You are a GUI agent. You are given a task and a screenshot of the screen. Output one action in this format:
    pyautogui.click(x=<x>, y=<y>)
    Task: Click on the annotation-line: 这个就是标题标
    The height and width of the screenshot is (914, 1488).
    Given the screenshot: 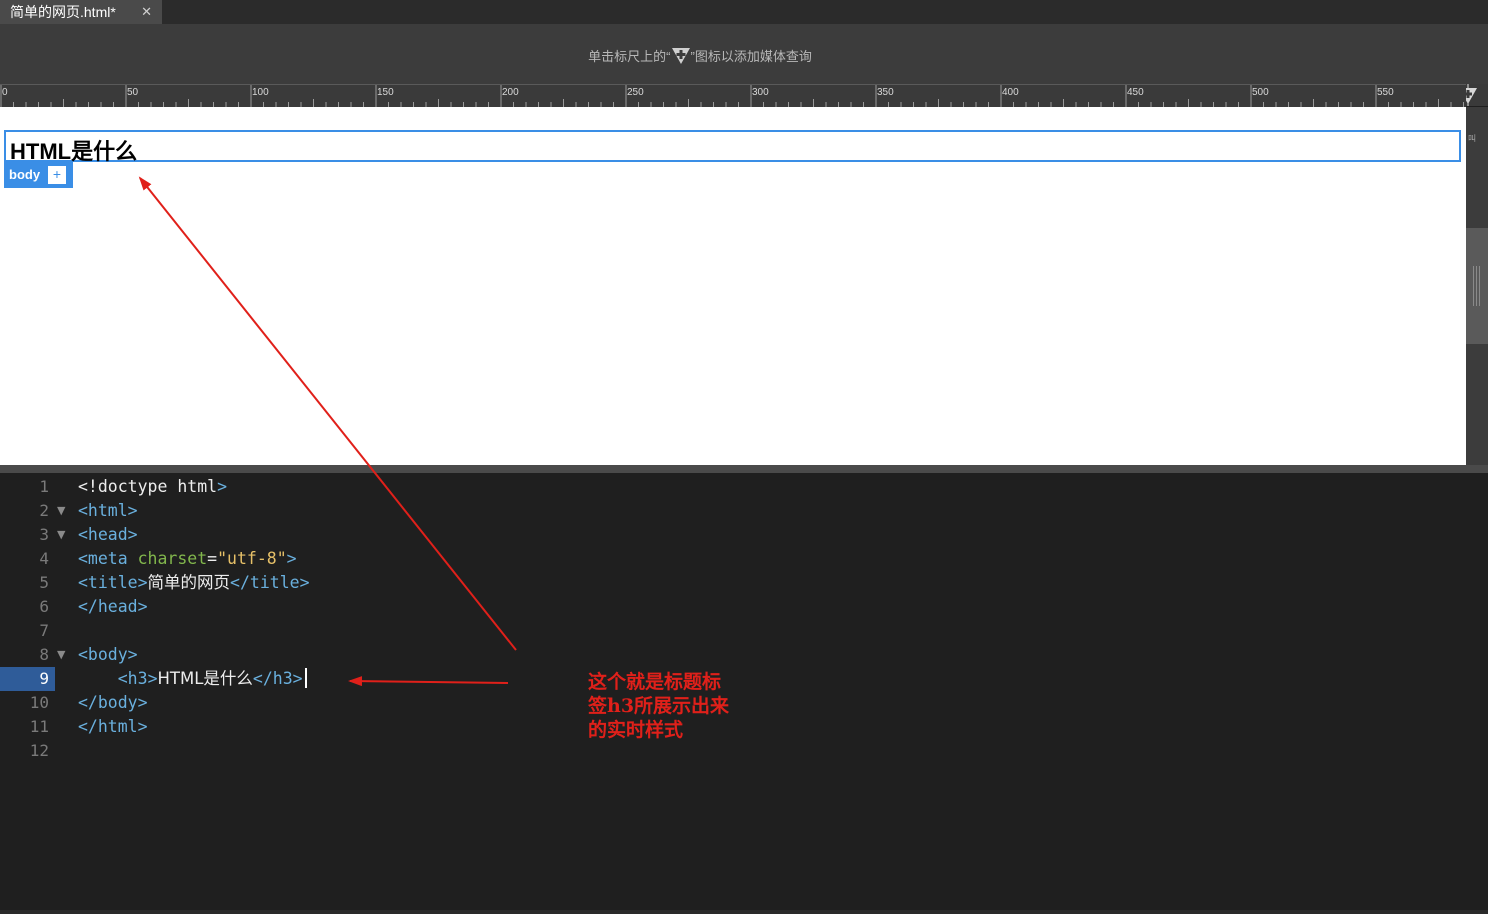 What is the action you would take?
    pyautogui.click(x=655, y=682)
    